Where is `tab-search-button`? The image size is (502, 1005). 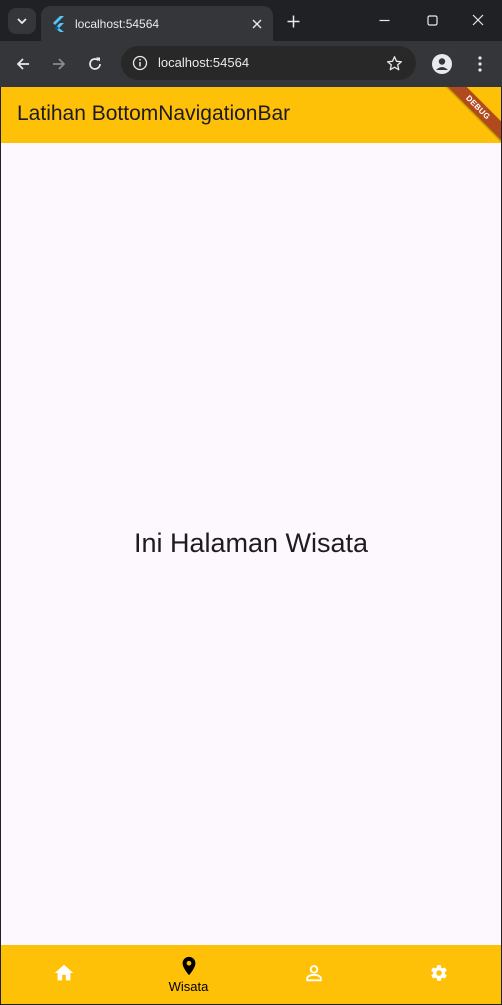 tab-search-button is located at coordinates (22, 21).